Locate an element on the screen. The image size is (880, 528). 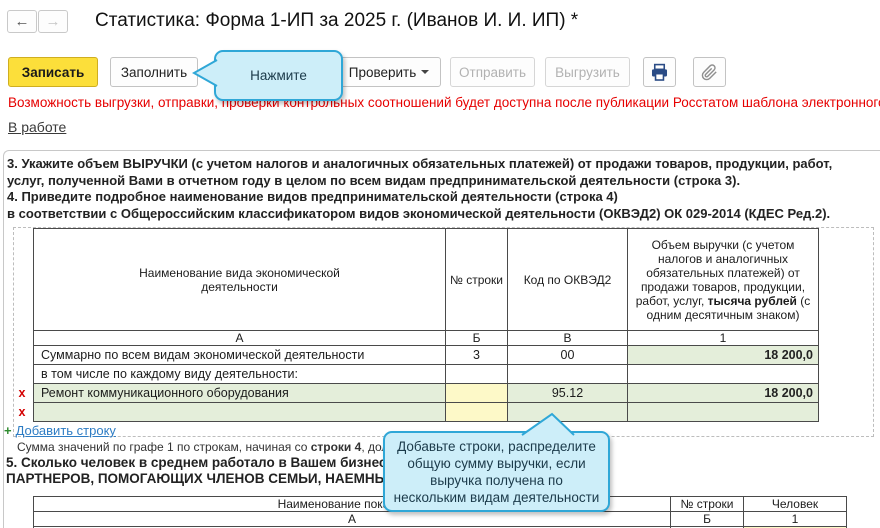
activity-name-cell: Ремонт коммуникационного оборудования is located at coordinates (239, 393).